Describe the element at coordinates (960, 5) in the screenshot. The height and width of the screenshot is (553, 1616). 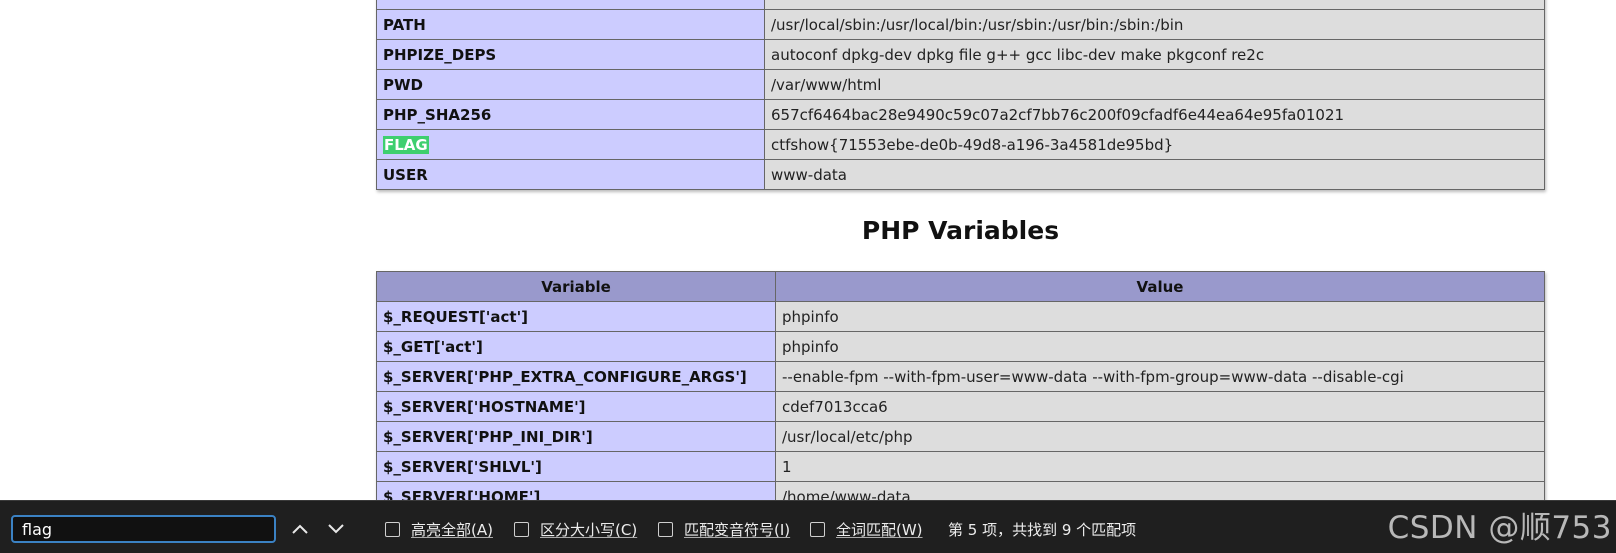
I see `table-row` at that location.